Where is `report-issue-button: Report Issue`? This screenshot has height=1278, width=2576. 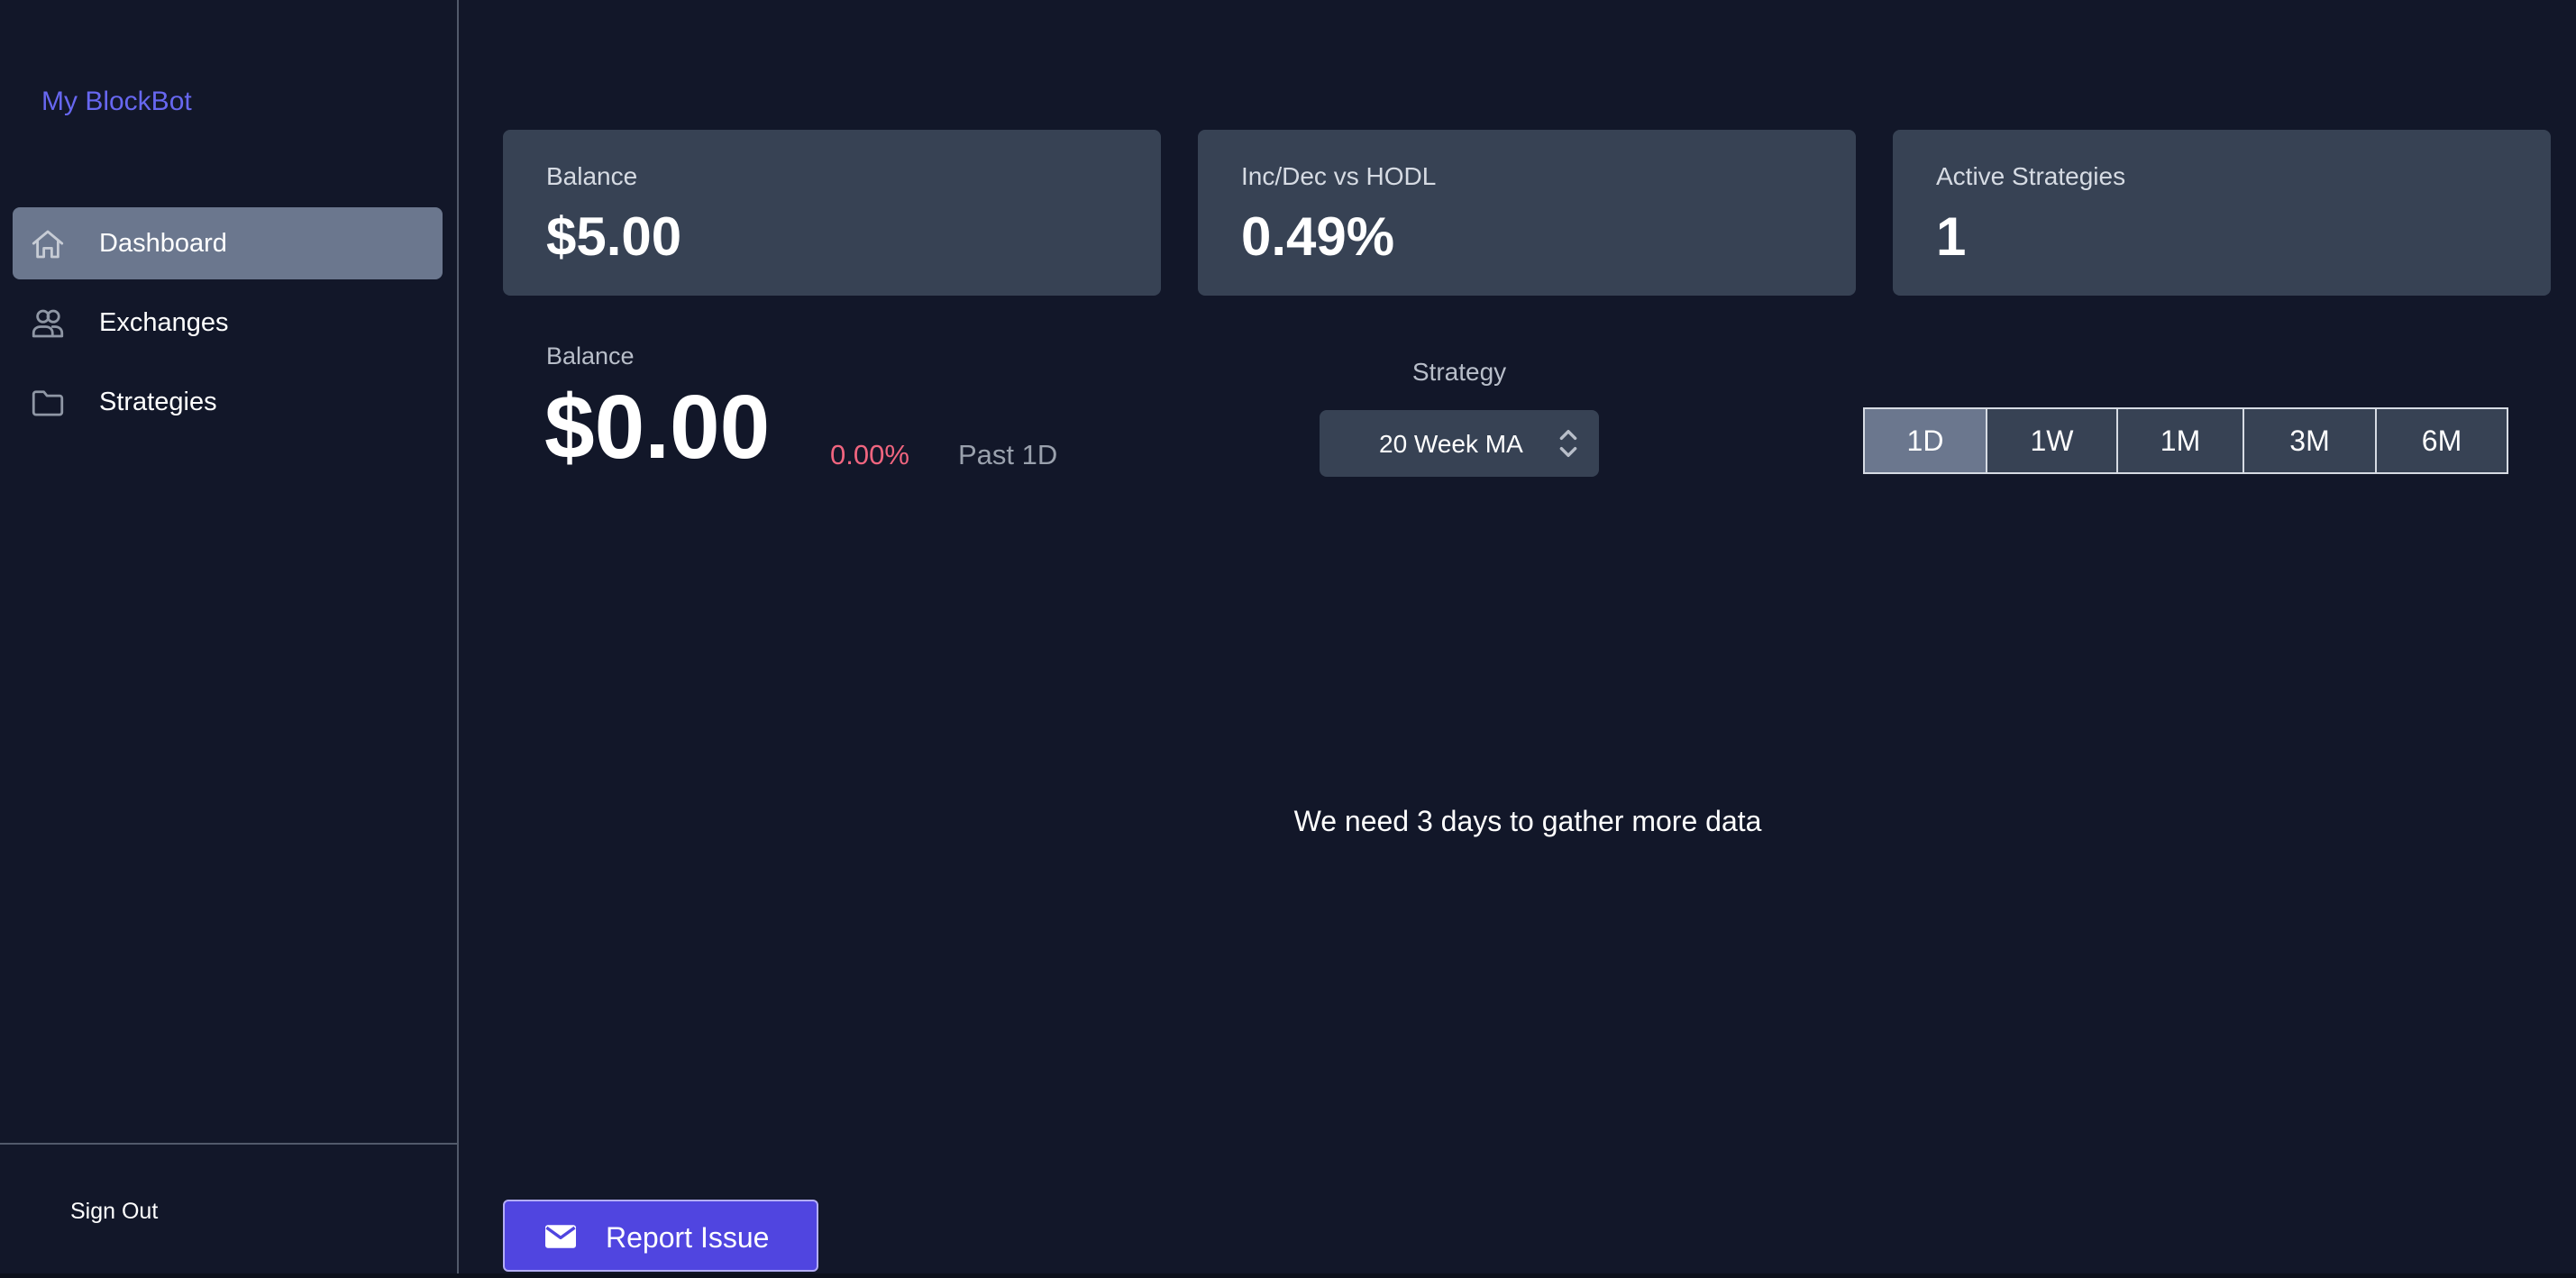 report-issue-button: Report Issue is located at coordinates (660, 1236).